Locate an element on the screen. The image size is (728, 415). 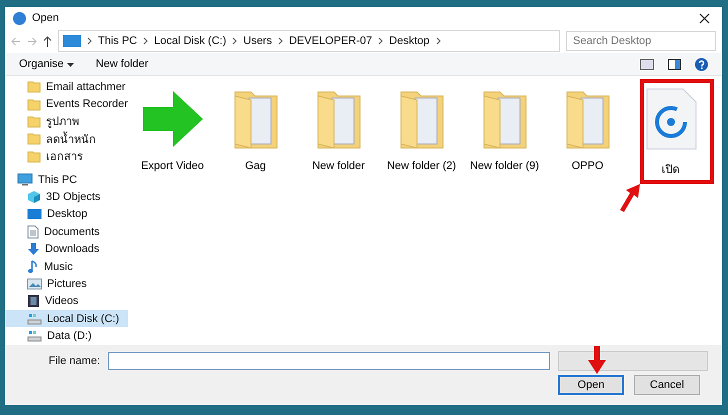
help-icon is located at coordinates (701, 64).